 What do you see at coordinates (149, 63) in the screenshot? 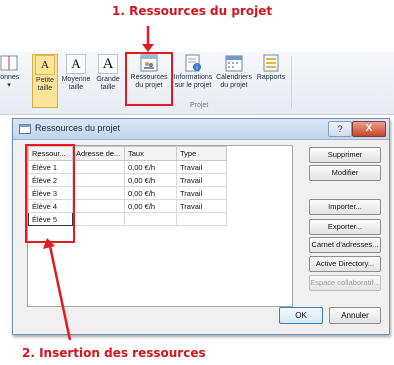
I see `project-resources-icon` at bounding box center [149, 63].